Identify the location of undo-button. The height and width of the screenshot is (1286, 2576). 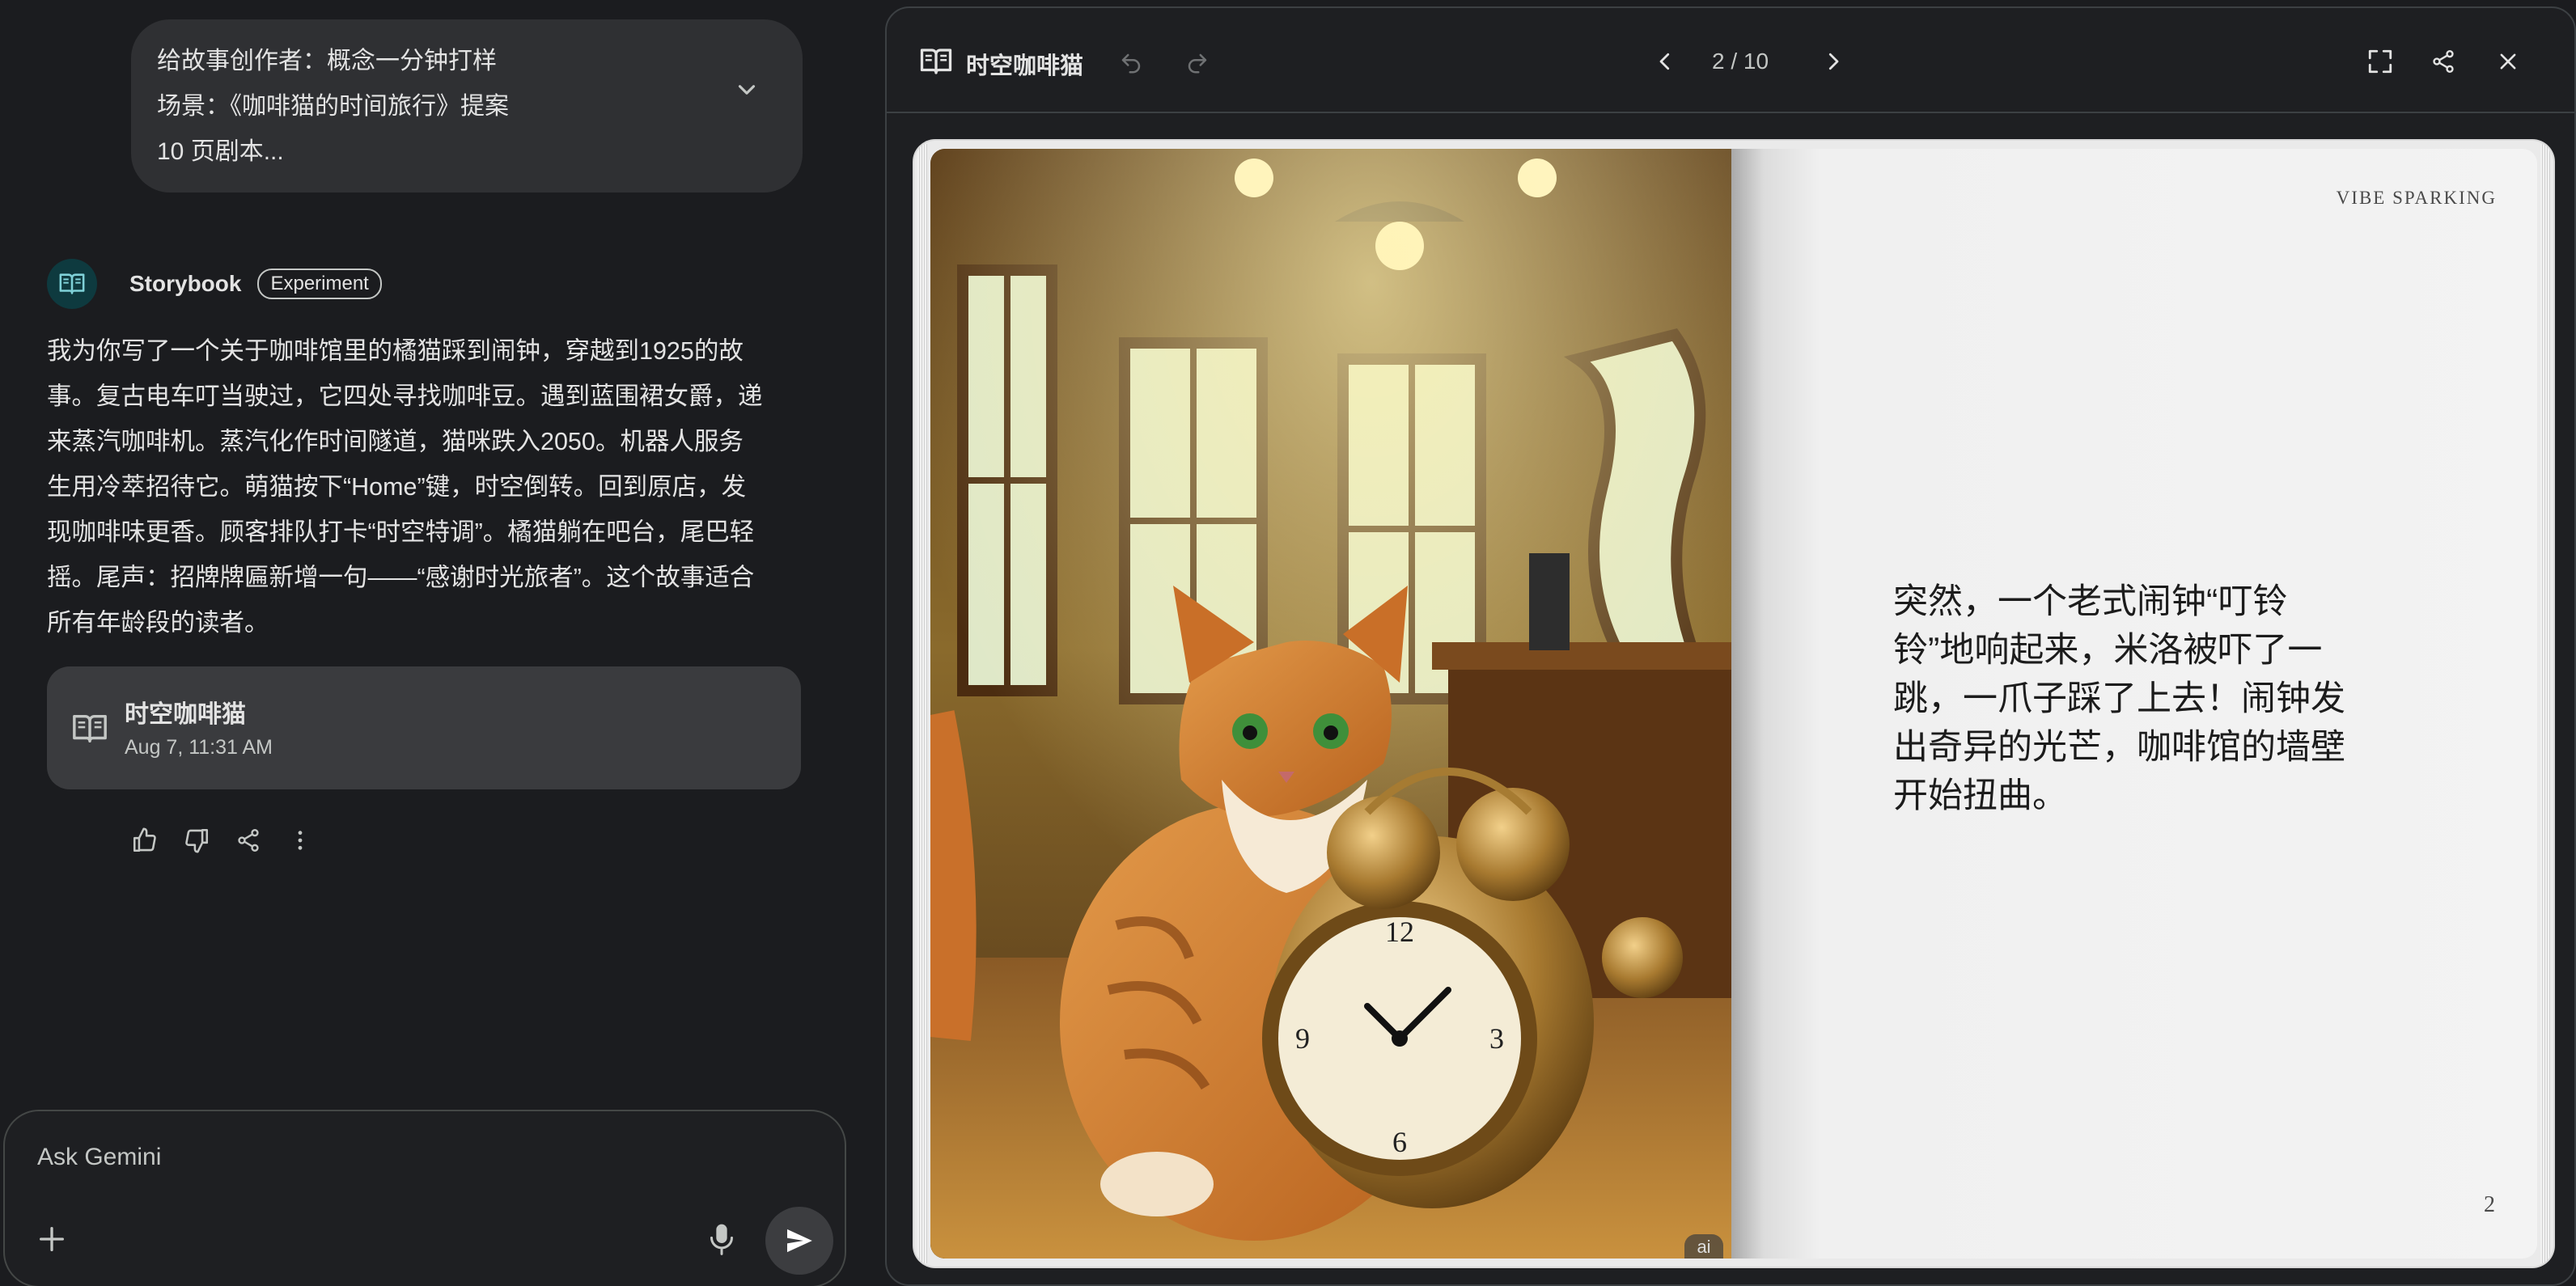
(1131, 63).